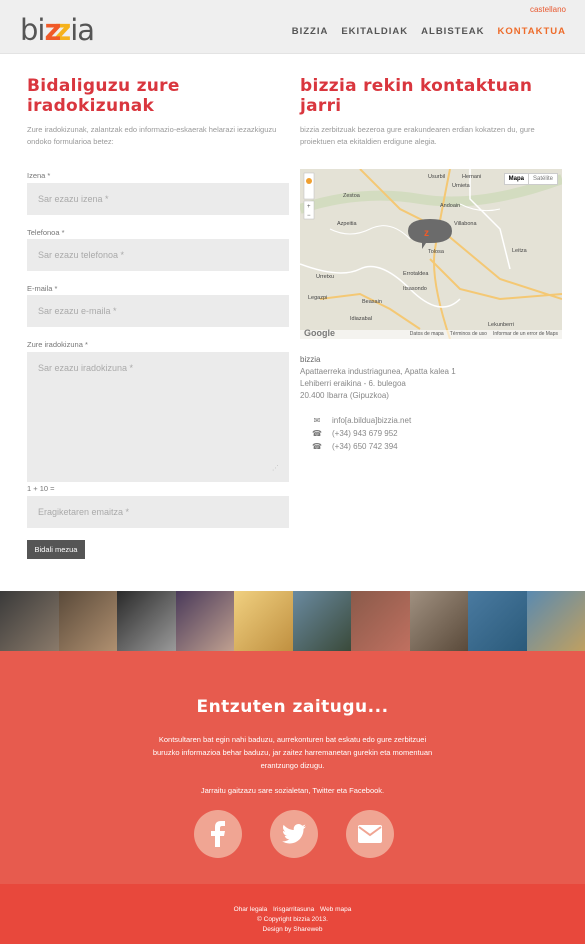  I want to click on map-place: Itsasondo, so click(415, 289).